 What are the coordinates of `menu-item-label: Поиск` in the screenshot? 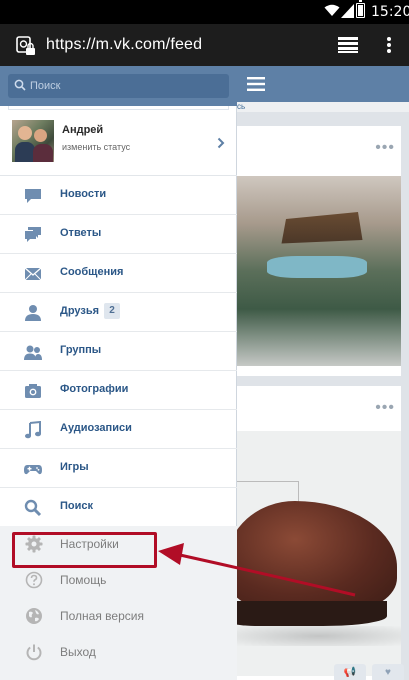 It's located at (77, 506).